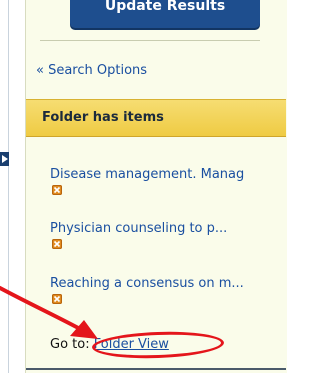  I want to click on annotation-arrow, so click(49, 312).